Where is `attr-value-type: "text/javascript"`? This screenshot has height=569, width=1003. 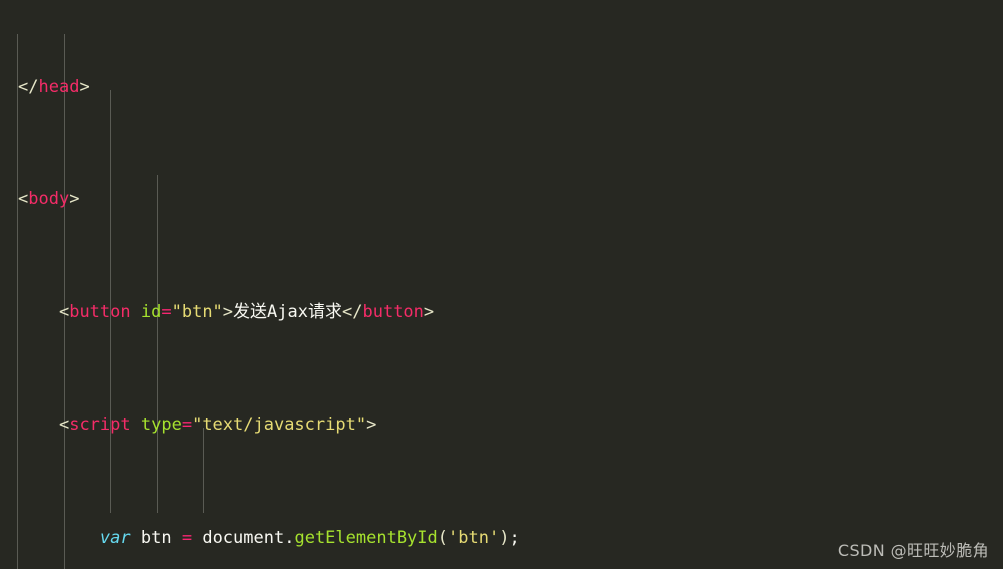 attr-value-type: "text/javascript" is located at coordinates (279, 425).